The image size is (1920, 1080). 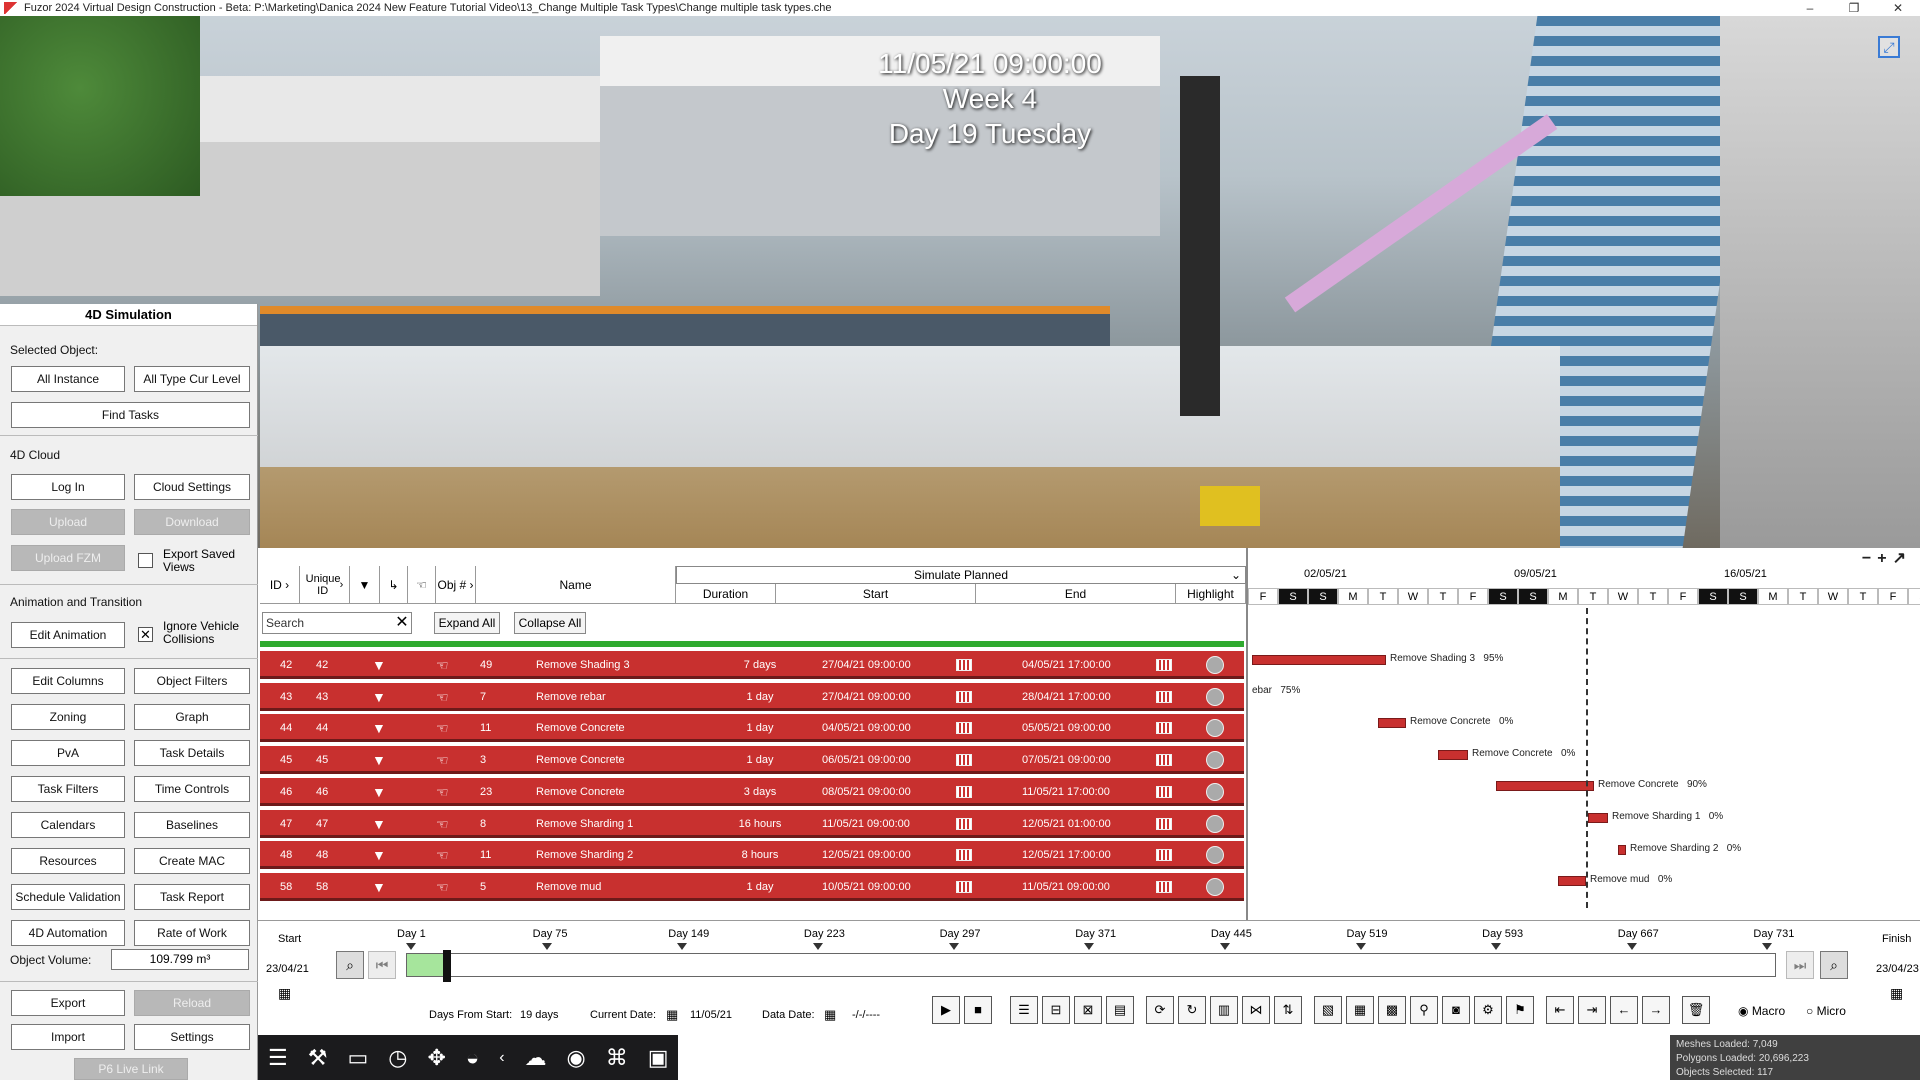 What do you see at coordinates (382, 965) in the screenshot?
I see `skip-back-icon: ⏮` at bounding box center [382, 965].